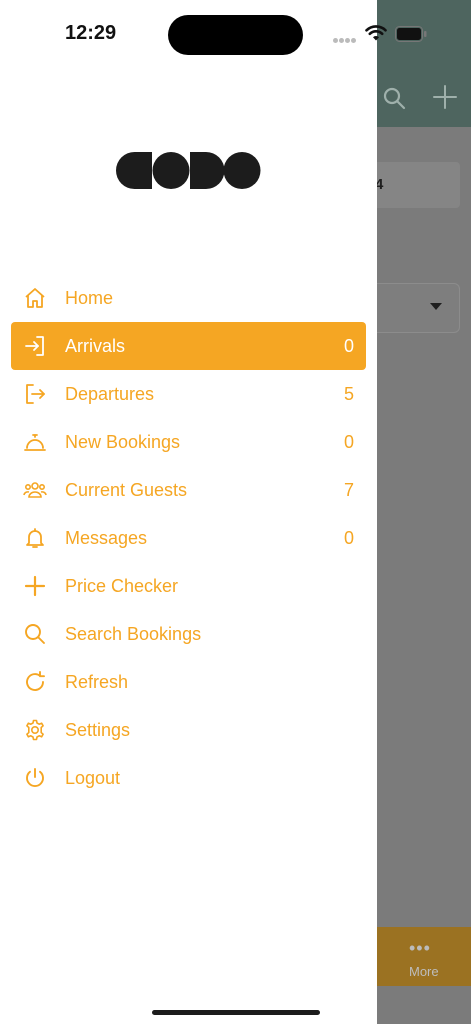 This screenshot has height=1024, width=471. Describe the element at coordinates (345, 39) in the screenshot. I see `signal-dots-icon` at that location.